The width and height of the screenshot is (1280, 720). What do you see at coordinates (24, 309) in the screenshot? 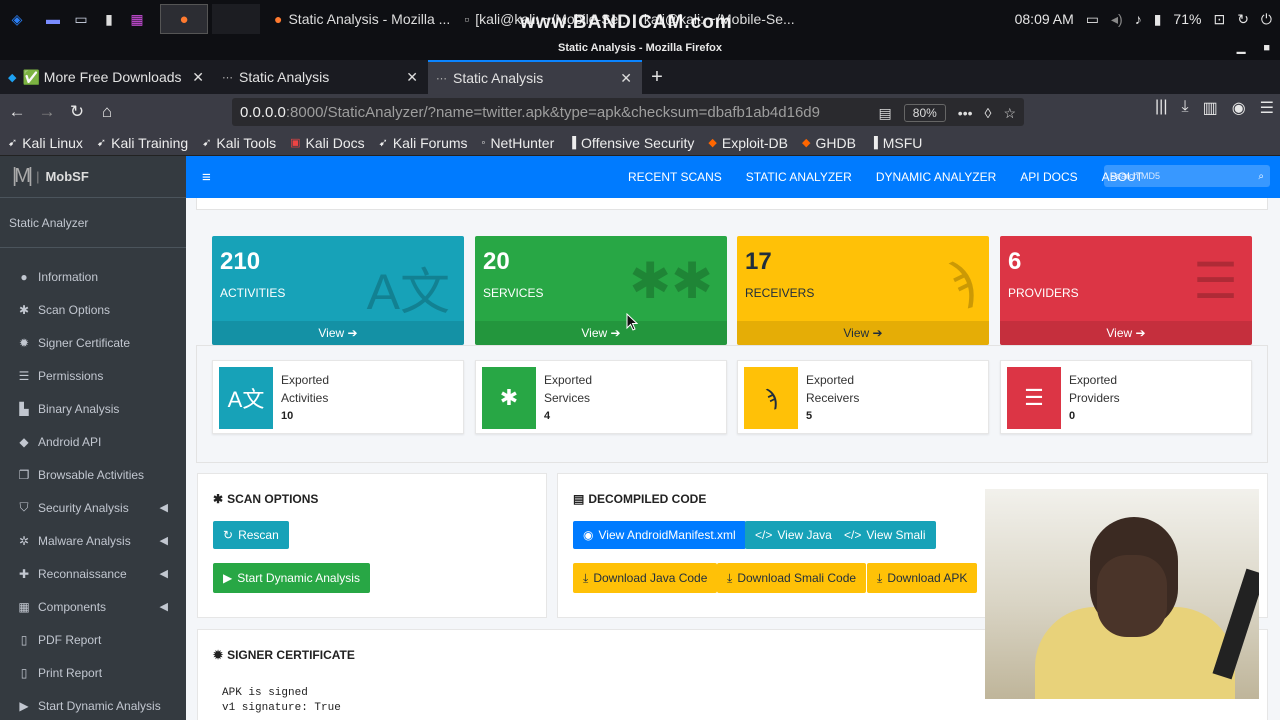
I see `cog-icon: ✱` at bounding box center [24, 309].